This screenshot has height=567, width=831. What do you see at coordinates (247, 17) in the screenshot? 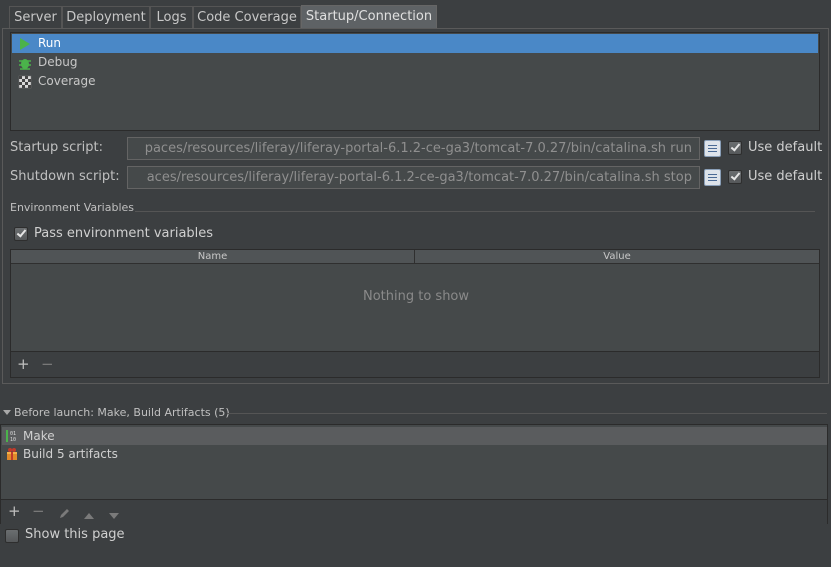
I see `tab-code-coverage: Code Coverage` at bounding box center [247, 17].